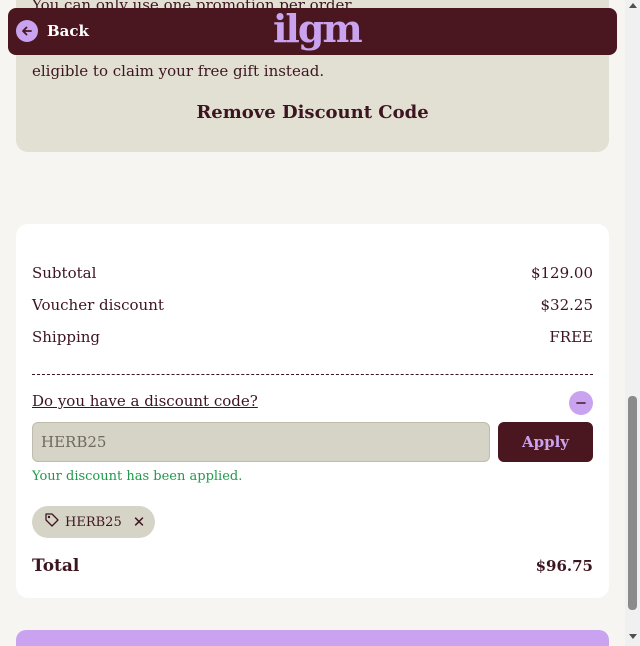  What do you see at coordinates (318, 29) in the screenshot?
I see `ilgm-logo: ilgm` at bounding box center [318, 29].